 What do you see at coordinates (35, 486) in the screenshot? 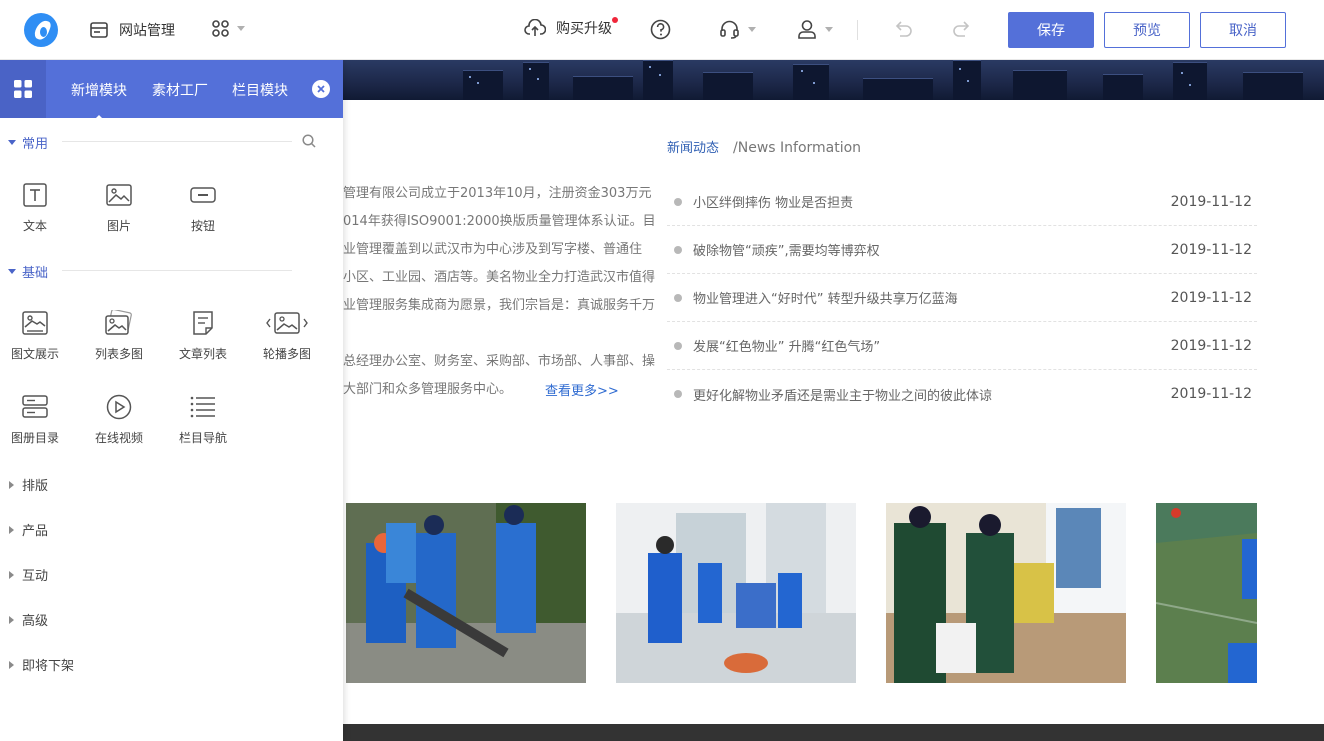
I see `section-label: 排版` at bounding box center [35, 486].